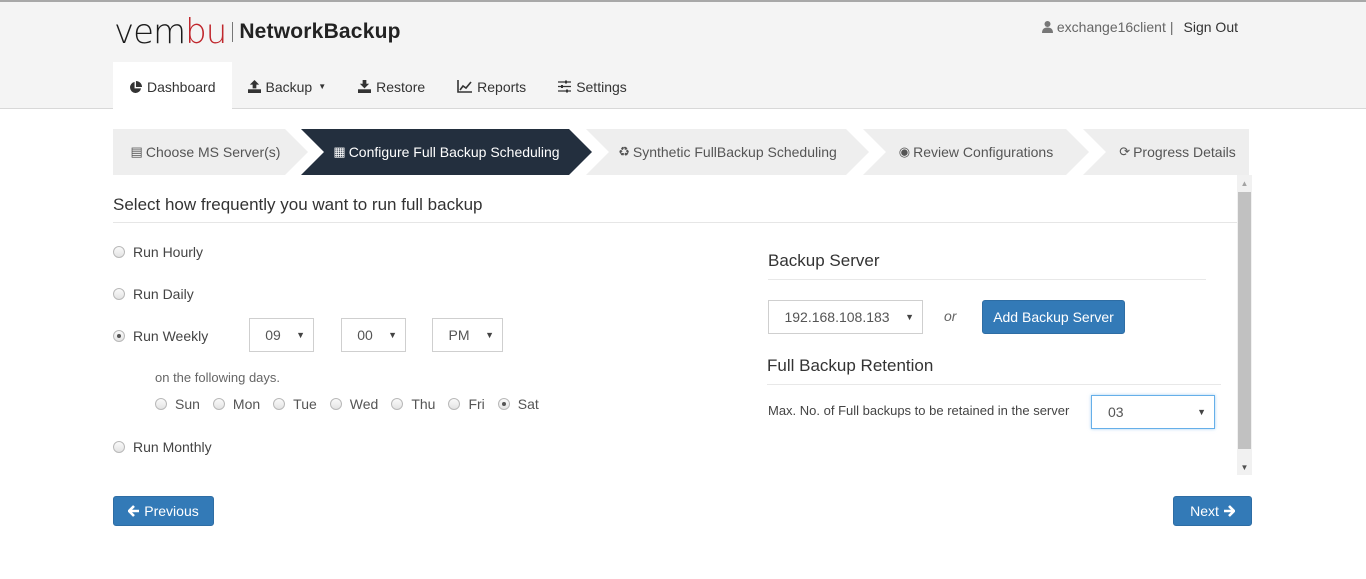 The width and height of the screenshot is (1366, 579). What do you see at coordinates (1047, 27) in the screenshot?
I see `user-icon` at bounding box center [1047, 27].